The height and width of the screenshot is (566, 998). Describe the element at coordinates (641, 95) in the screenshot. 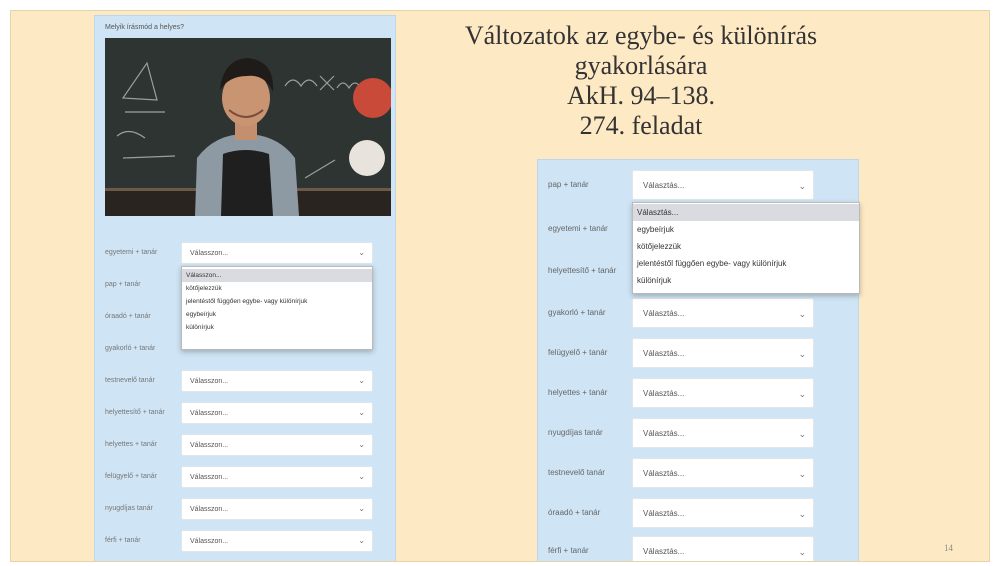

I see `title-line: AkH. 94–138.` at that location.